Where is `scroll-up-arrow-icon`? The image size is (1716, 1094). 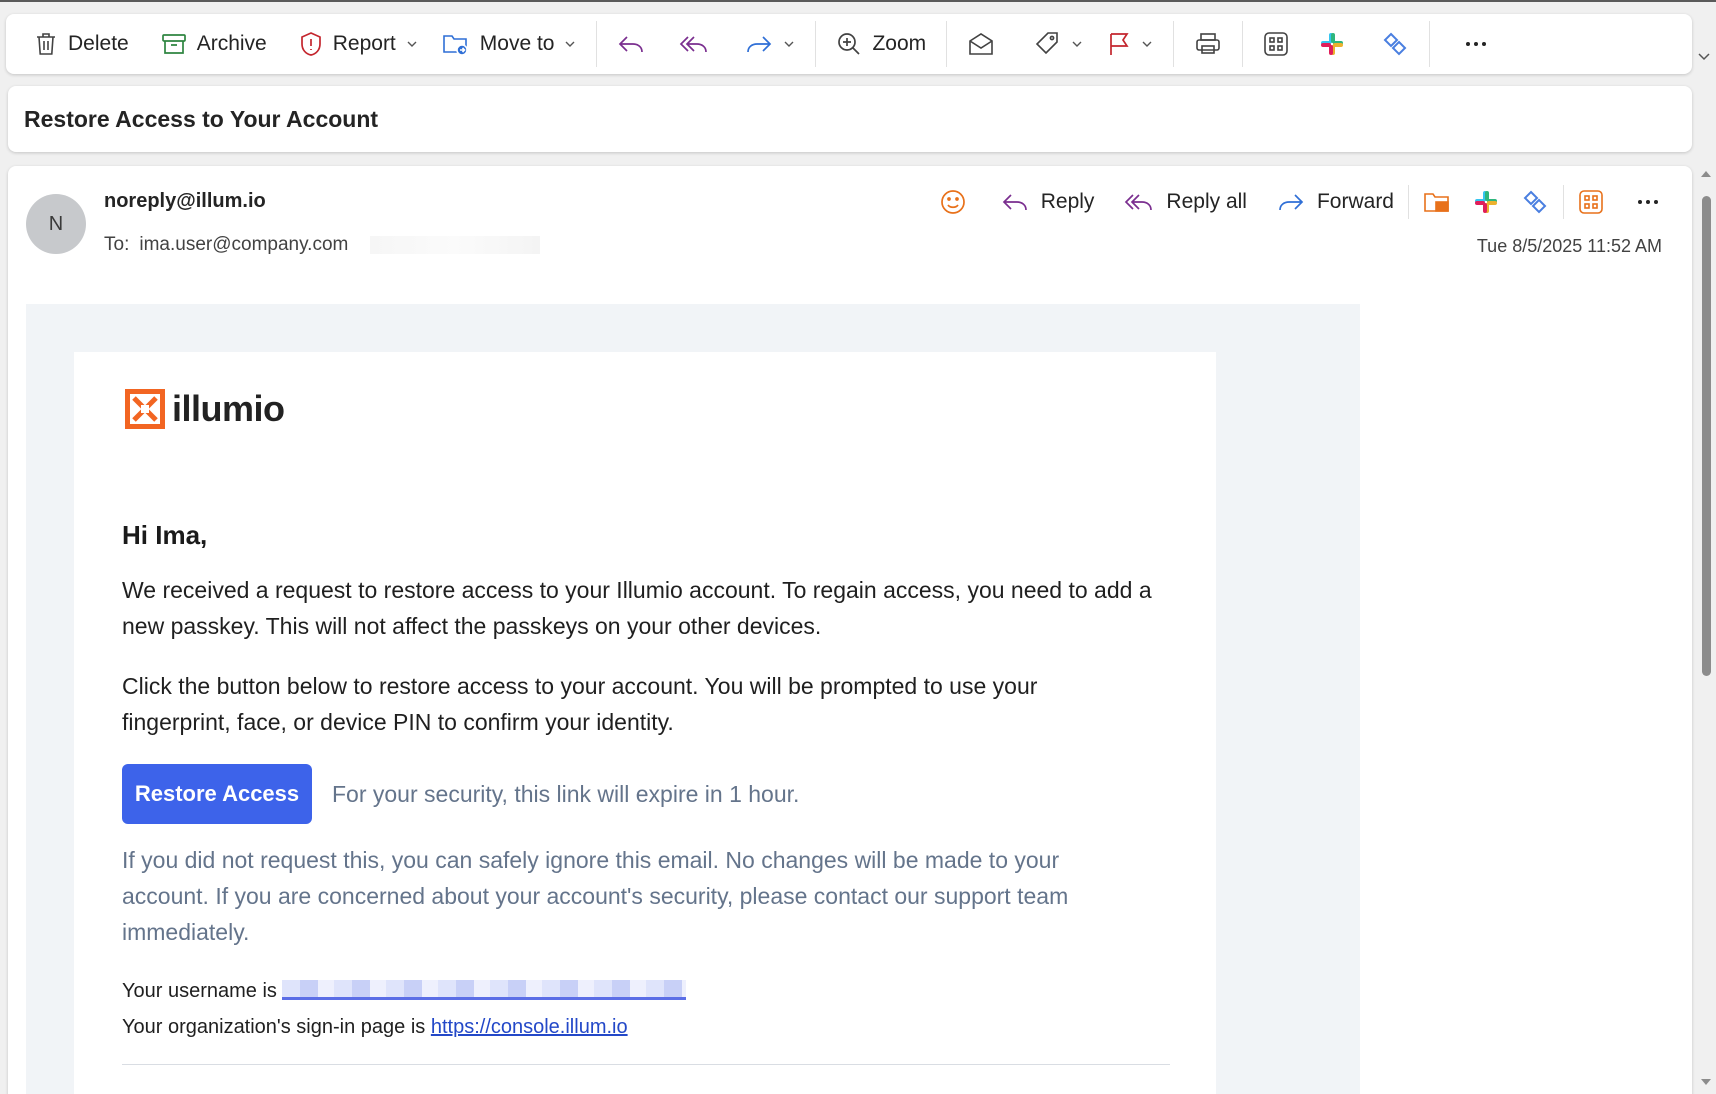 scroll-up-arrow-icon is located at coordinates (1706, 174).